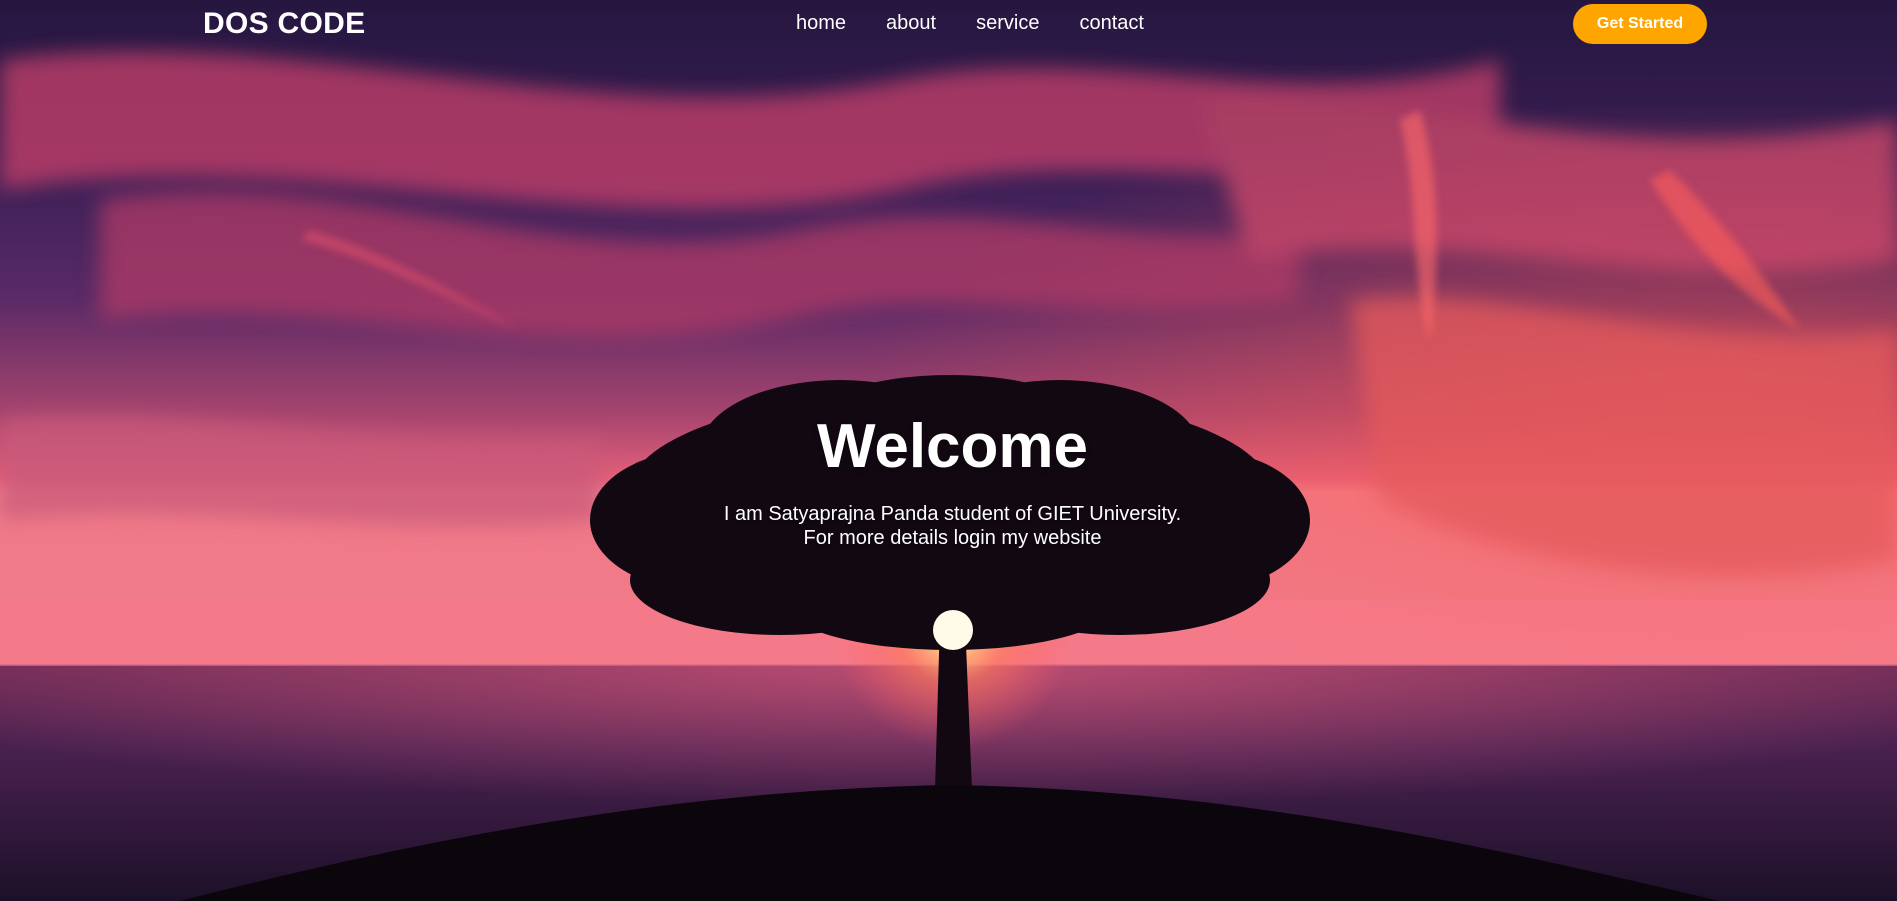 Image resolution: width=1897 pixels, height=901 pixels. I want to click on nav-link-home: home, so click(821, 23).